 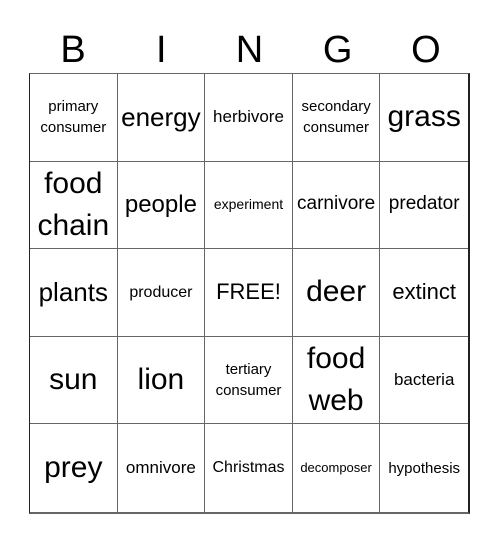 What do you see at coordinates (161, 50) in the screenshot?
I see `header-letter-i: I` at bounding box center [161, 50].